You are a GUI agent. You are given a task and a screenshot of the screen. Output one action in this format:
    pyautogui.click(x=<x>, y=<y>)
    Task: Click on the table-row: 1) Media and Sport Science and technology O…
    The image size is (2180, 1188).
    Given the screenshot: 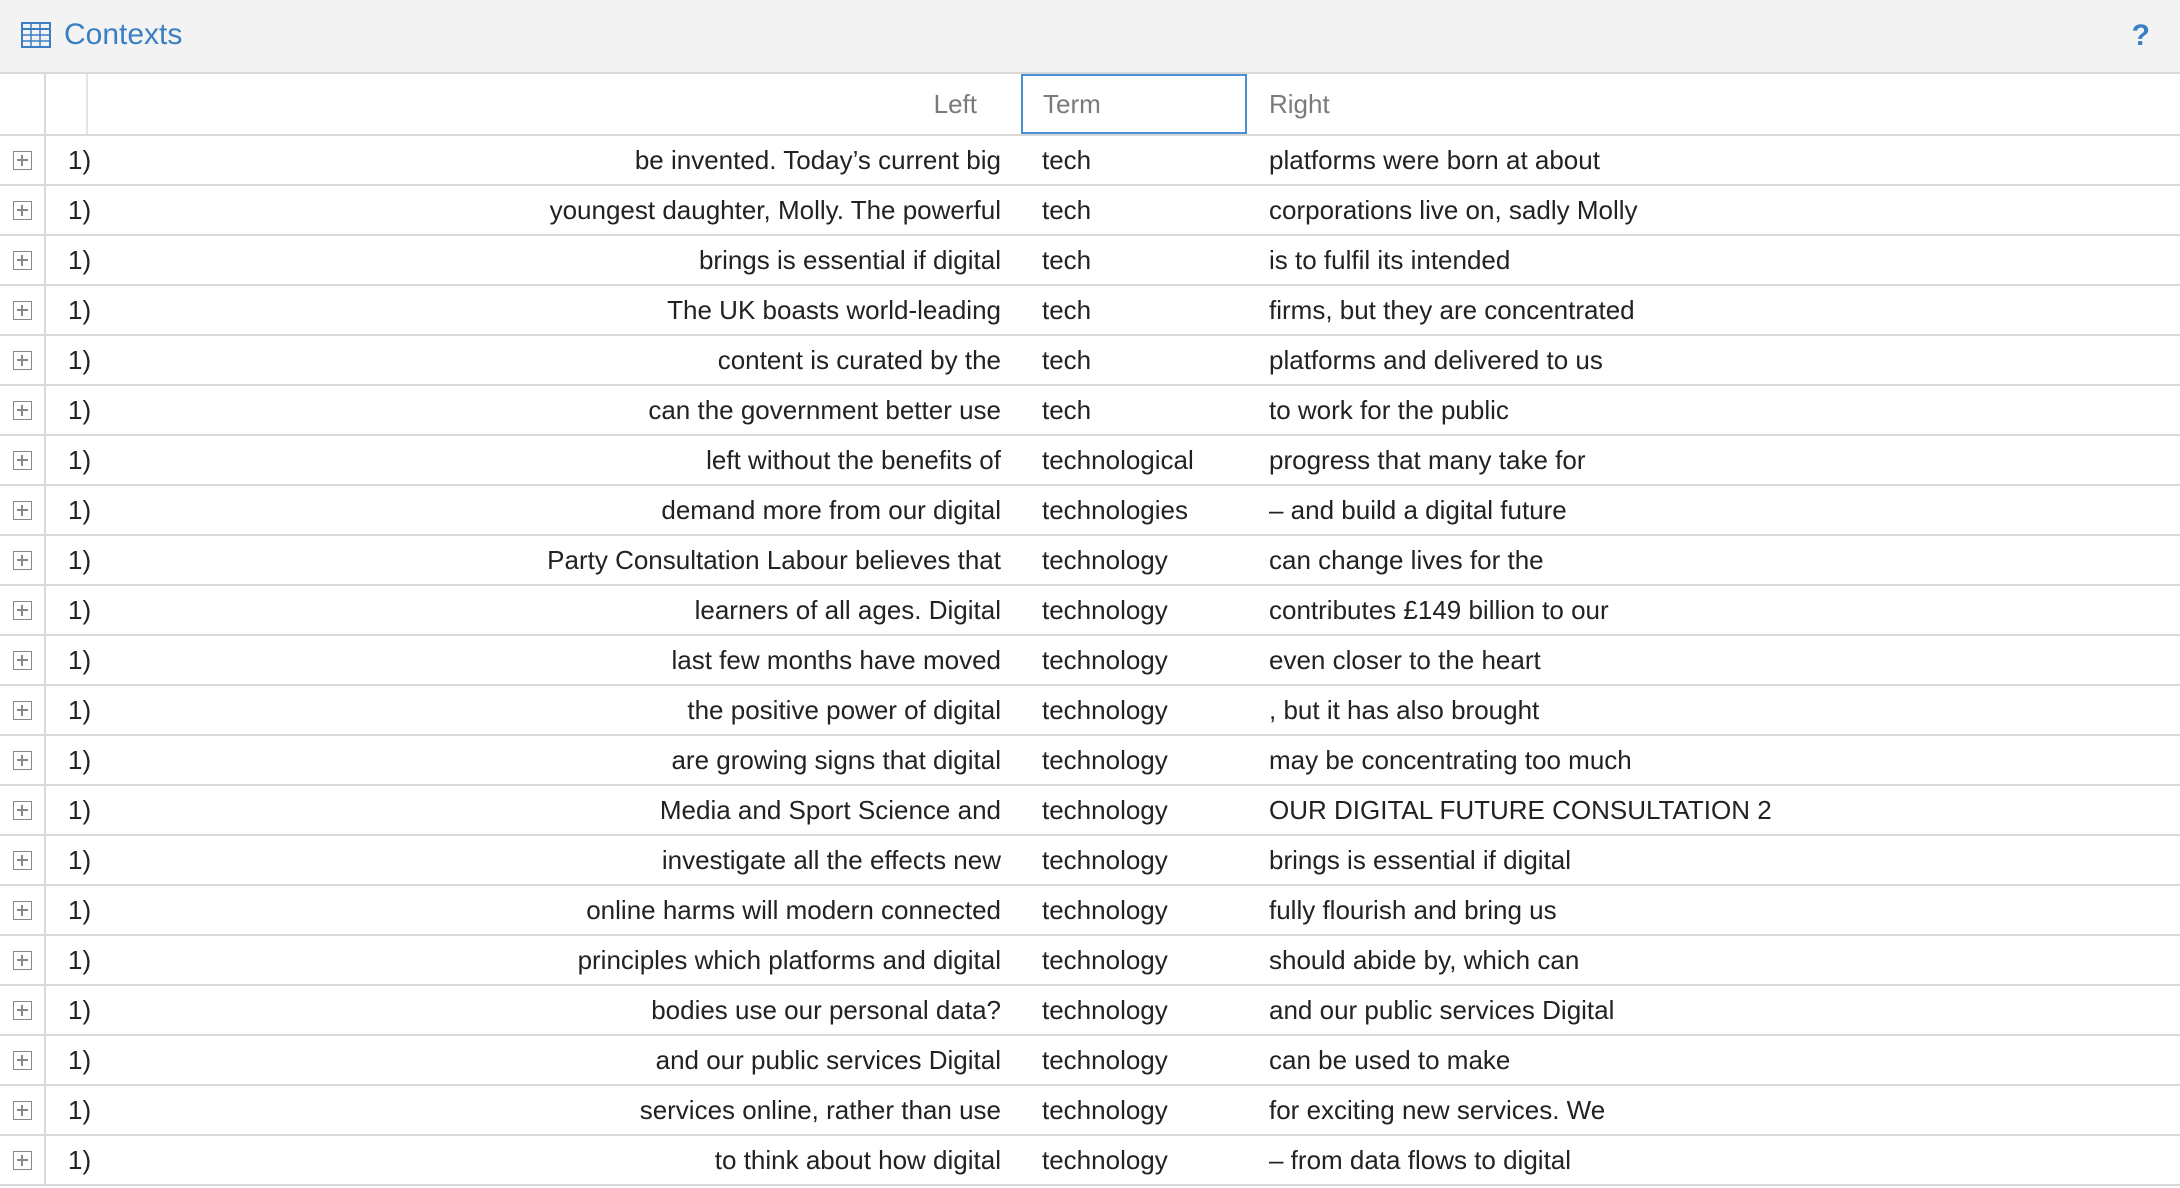 What is the action you would take?
    pyautogui.click(x=1090, y=811)
    